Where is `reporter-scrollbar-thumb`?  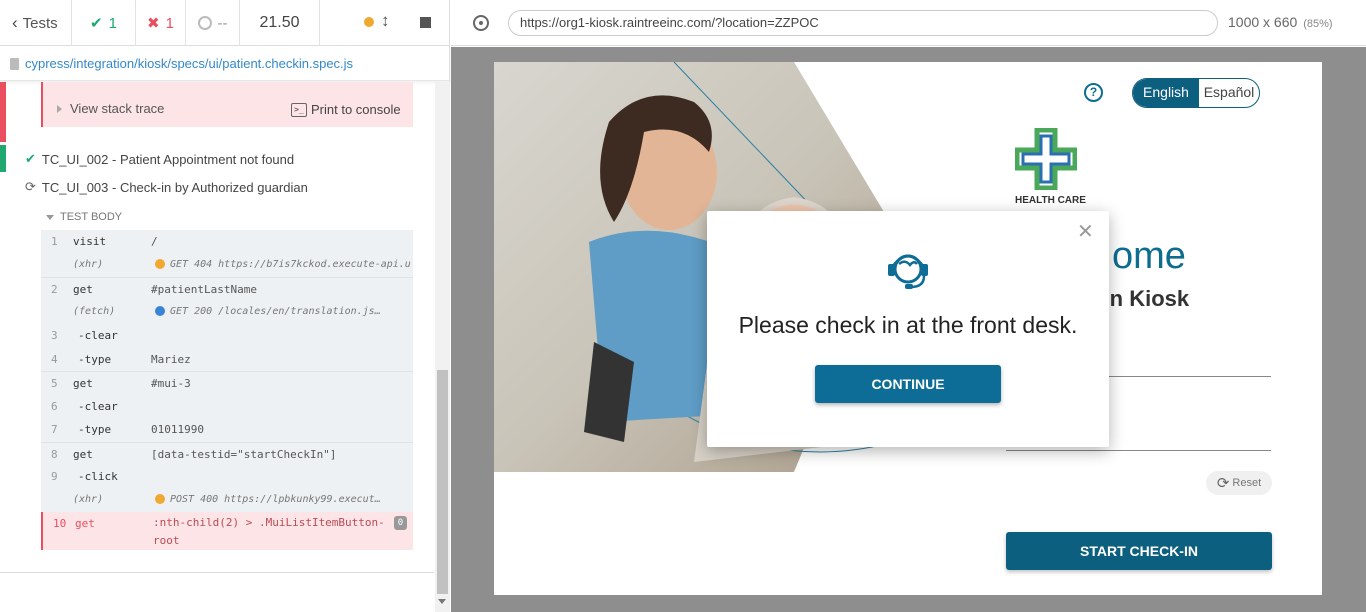 reporter-scrollbar-thumb is located at coordinates (442, 482).